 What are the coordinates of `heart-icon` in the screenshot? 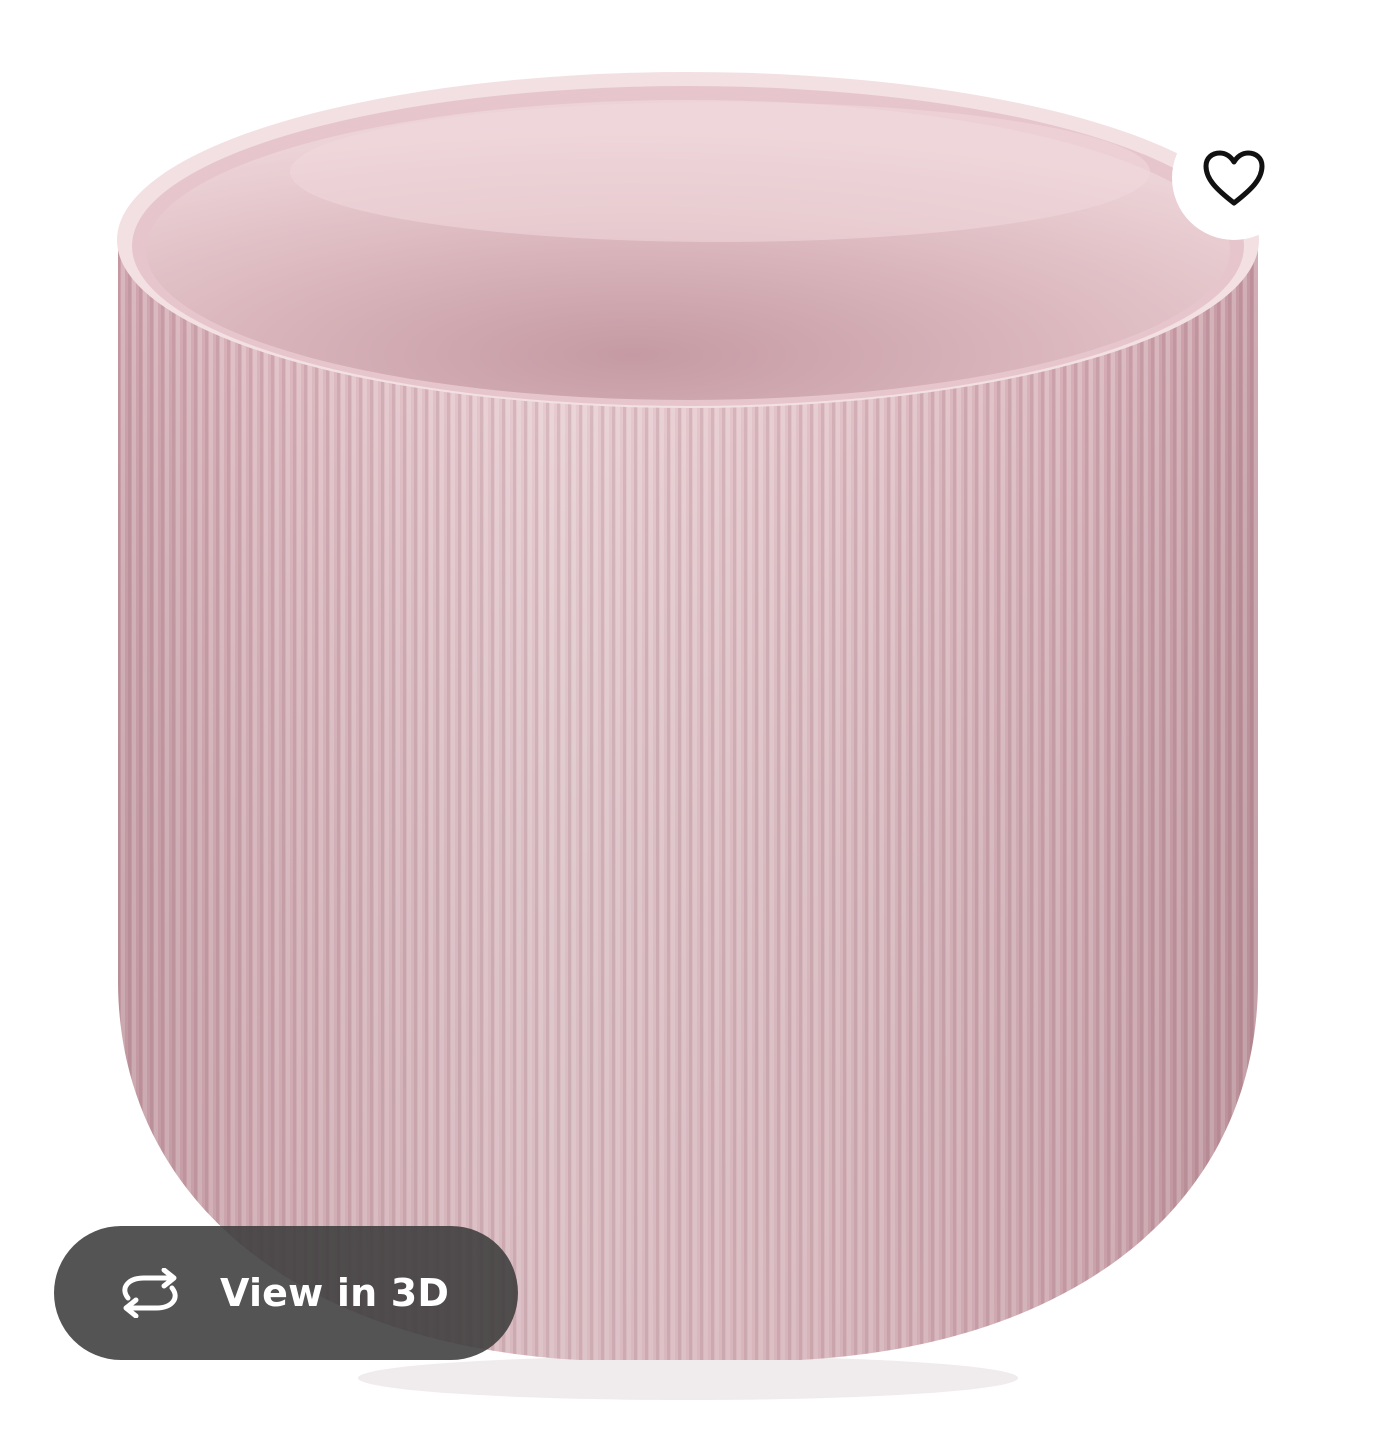 It's located at (1234, 178).